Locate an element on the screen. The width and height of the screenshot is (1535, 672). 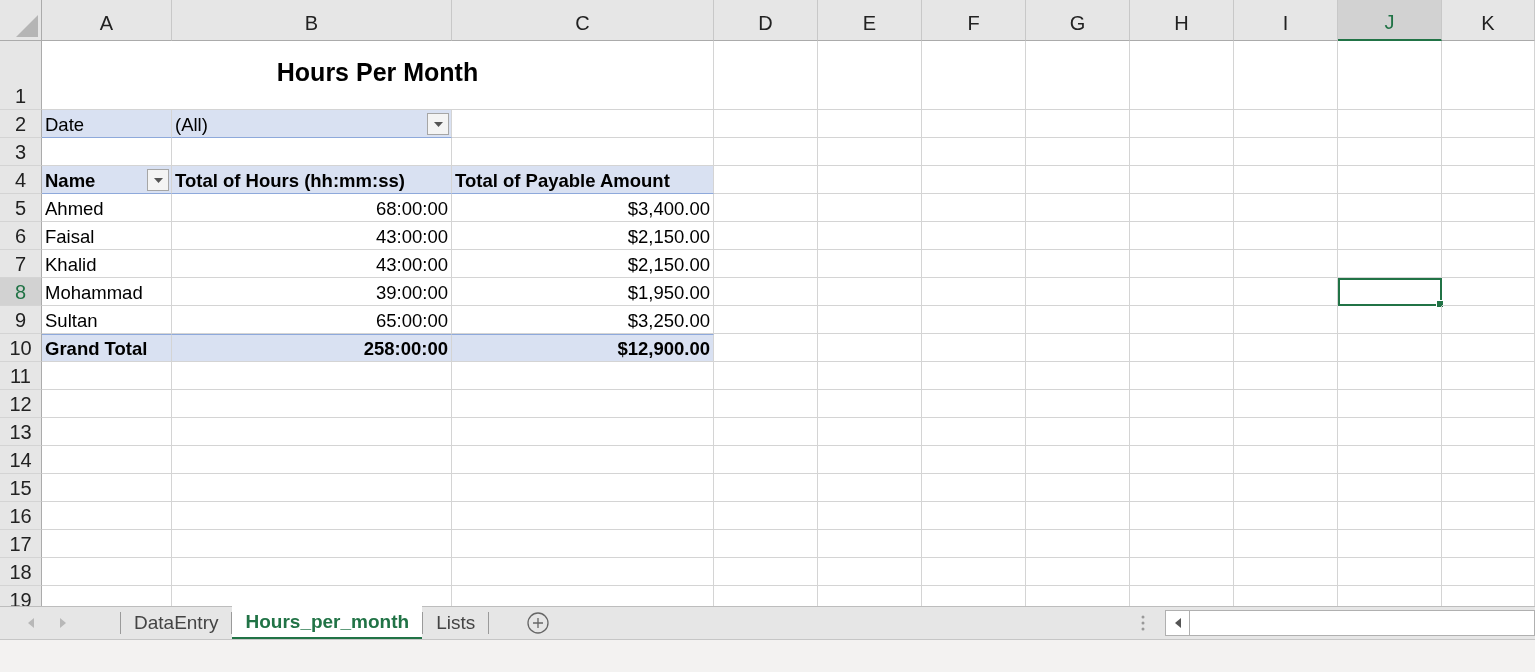
row-header: 8 is located at coordinates (21, 292).